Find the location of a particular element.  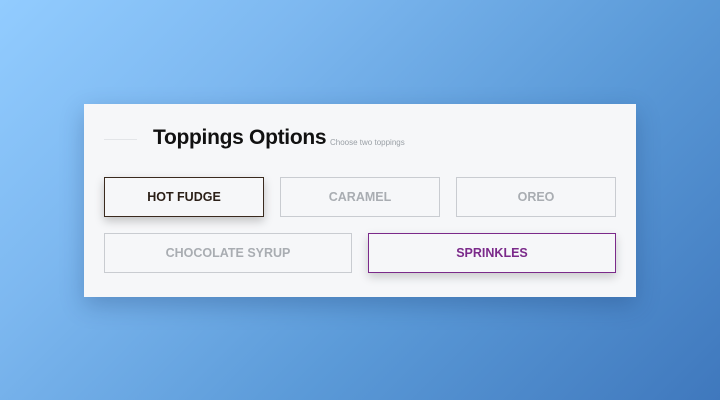

topping-option-oreo: OREO is located at coordinates (536, 197).